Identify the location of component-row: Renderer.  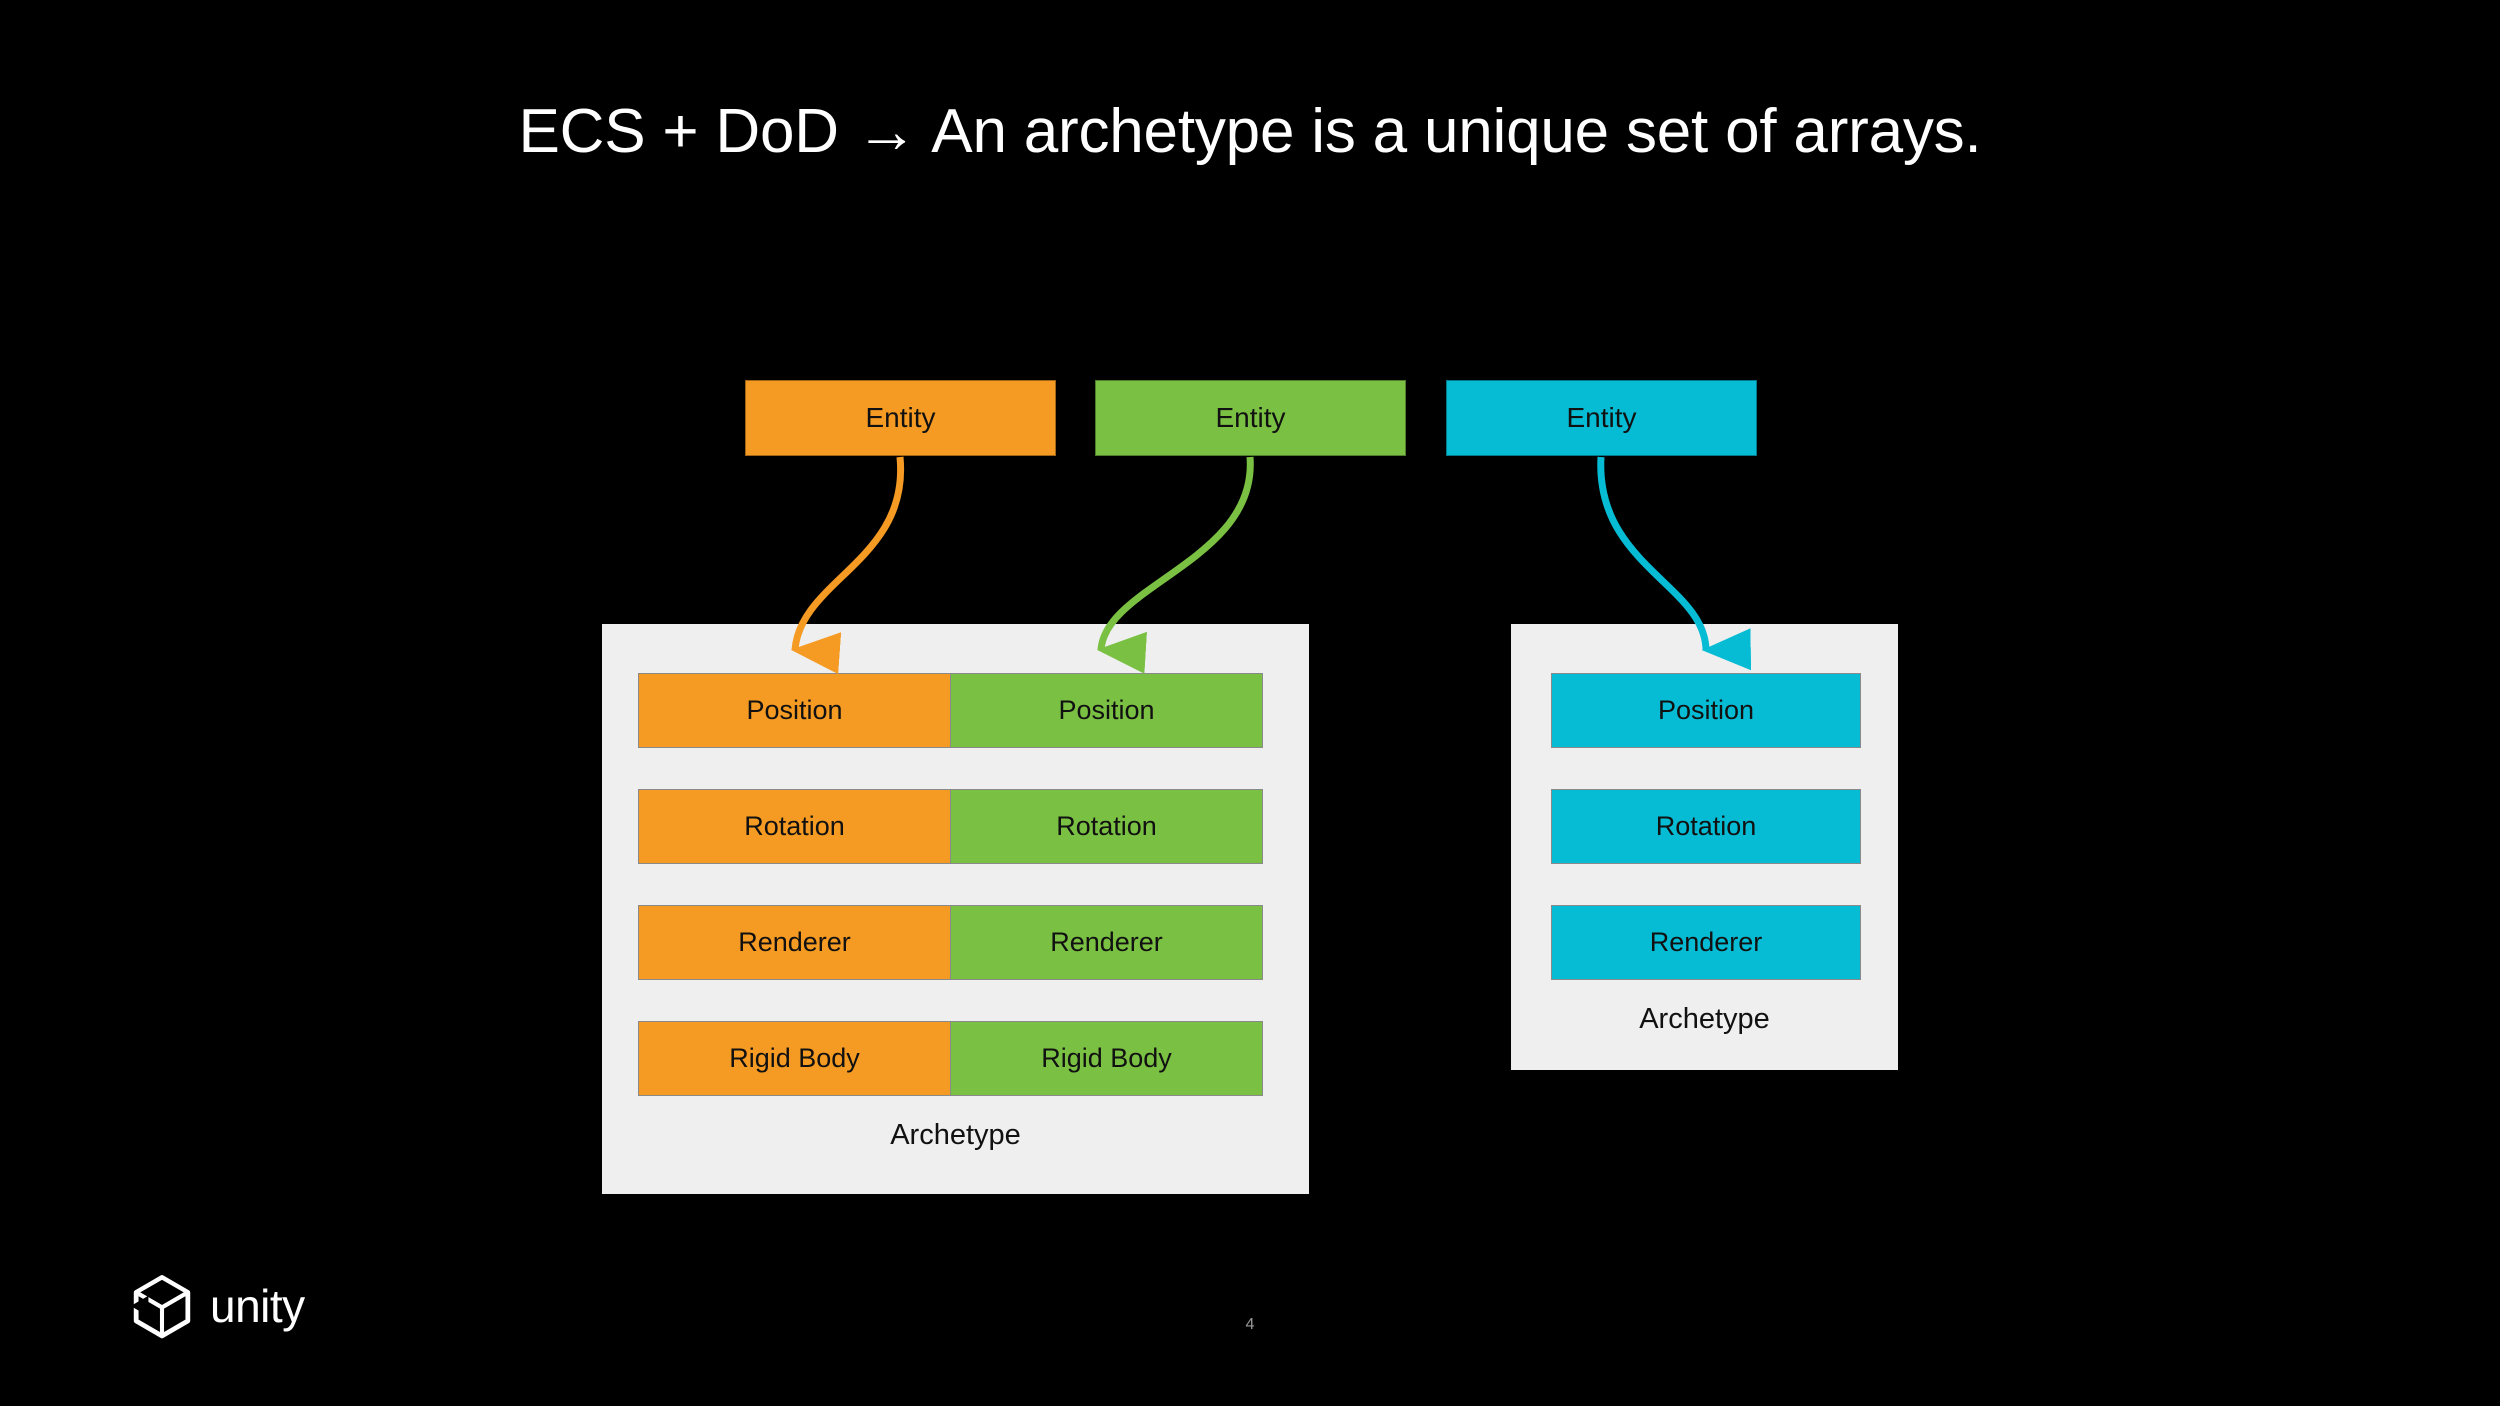
(1706, 942).